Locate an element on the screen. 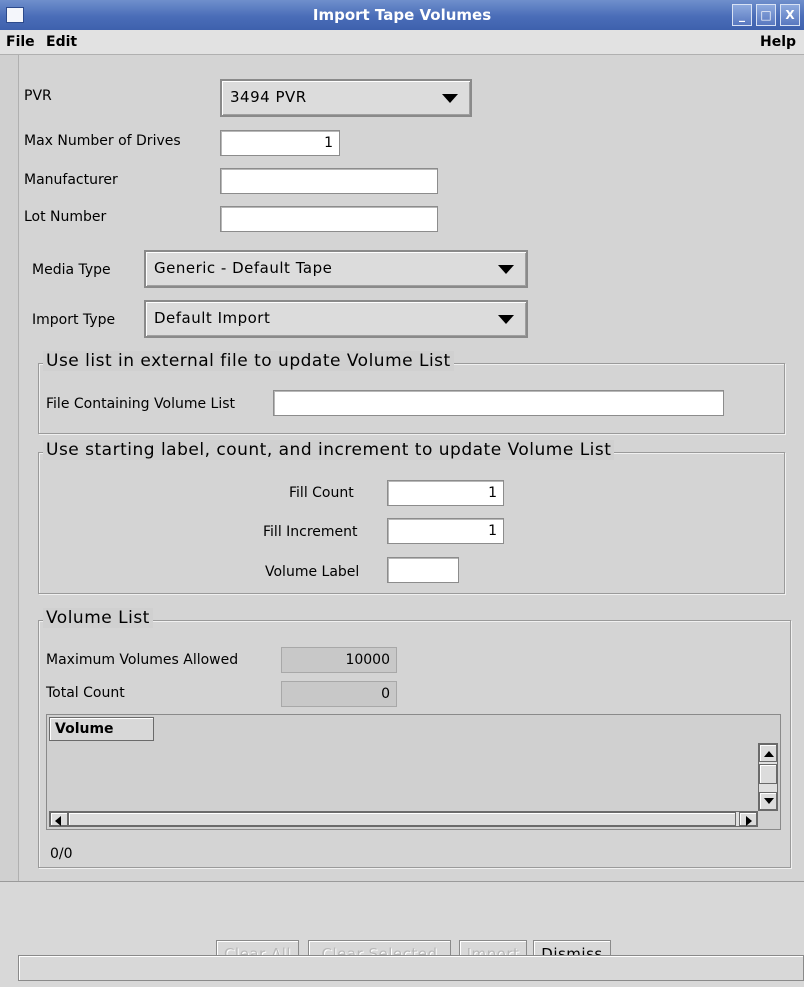 The width and height of the screenshot is (804, 987). scroll-up-button is located at coordinates (768, 753).